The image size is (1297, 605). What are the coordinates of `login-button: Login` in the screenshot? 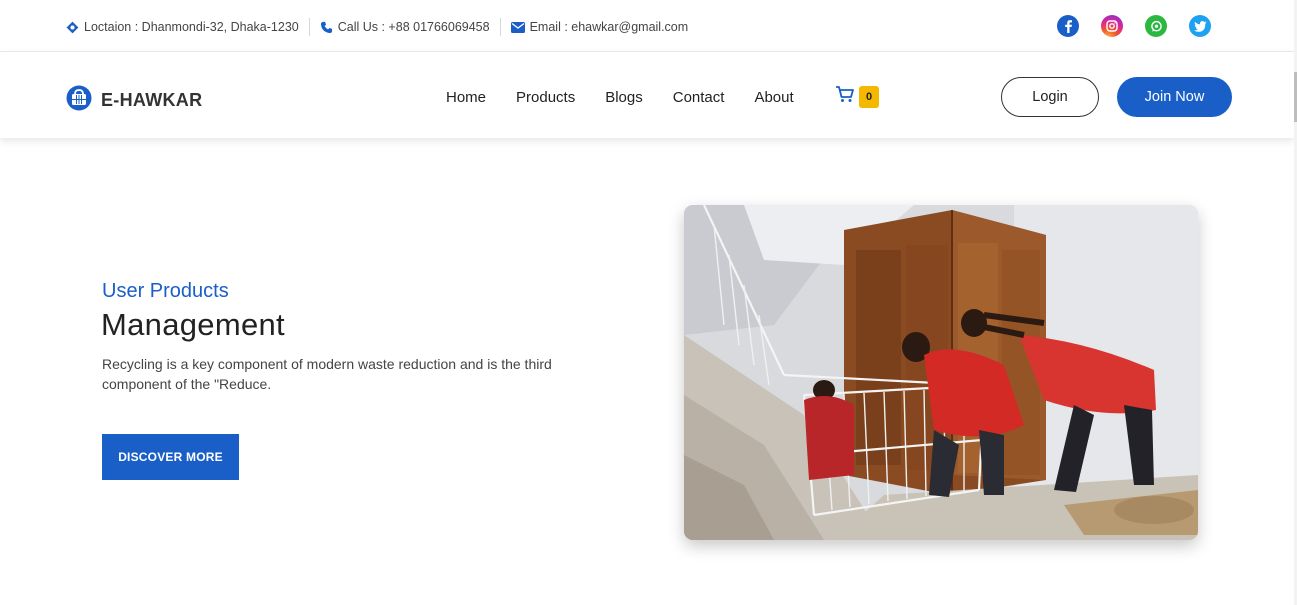 It's located at (1050, 97).